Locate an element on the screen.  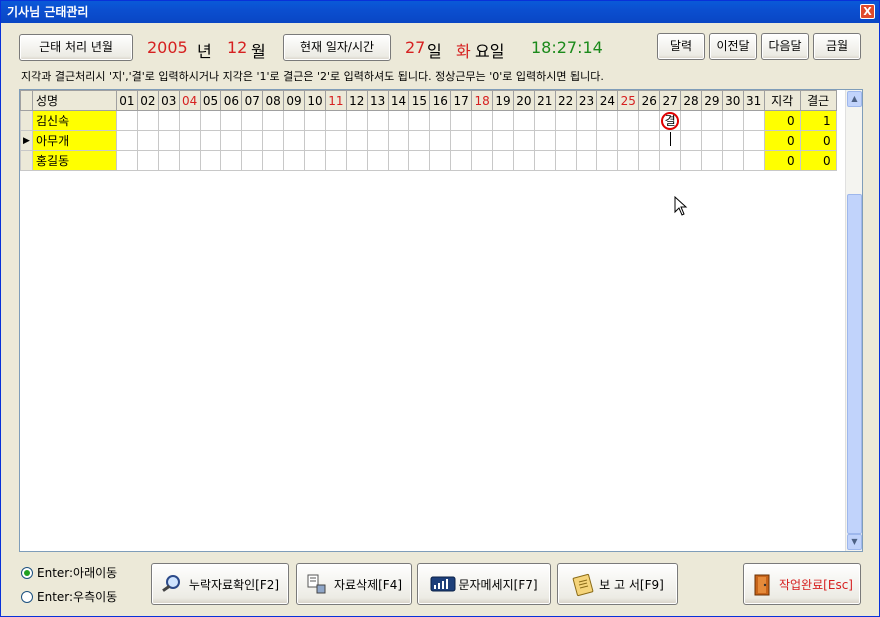
sms-message-button: 문자메세지[F7] is located at coordinates (484, 584).